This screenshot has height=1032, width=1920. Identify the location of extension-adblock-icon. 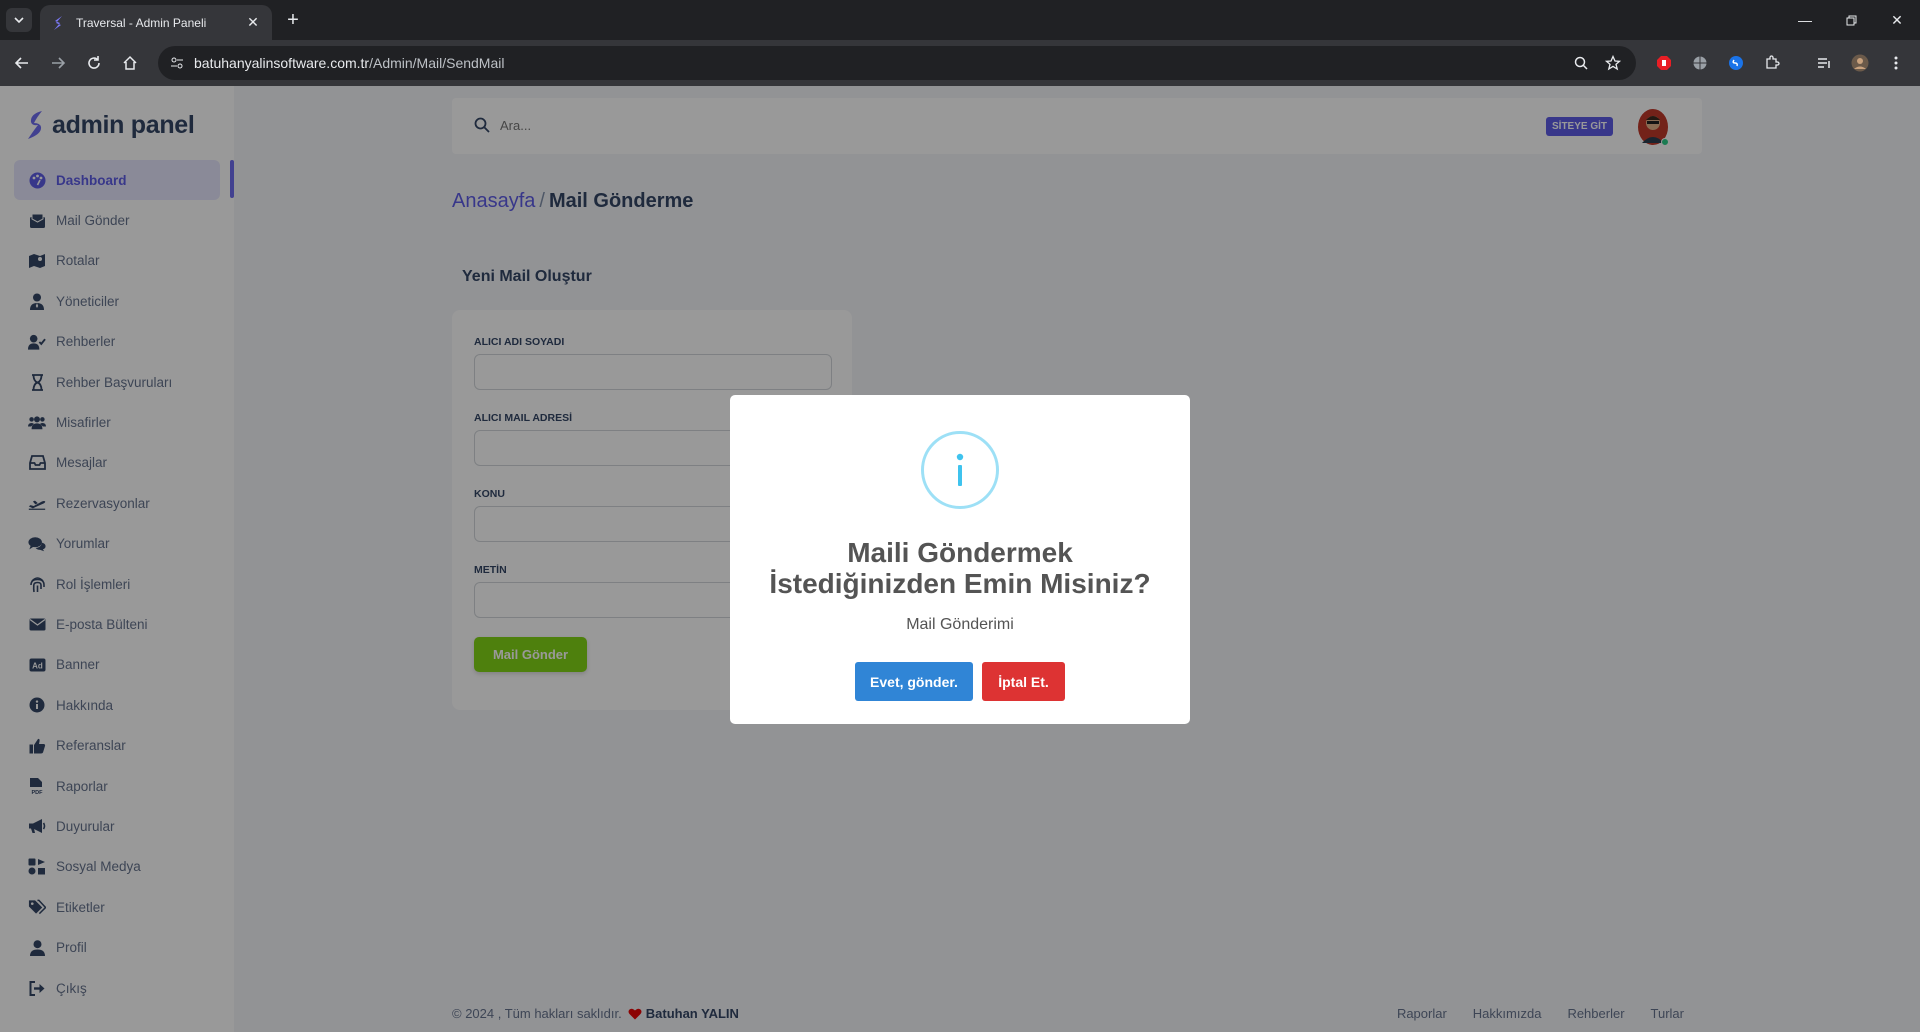
(1664, 63).